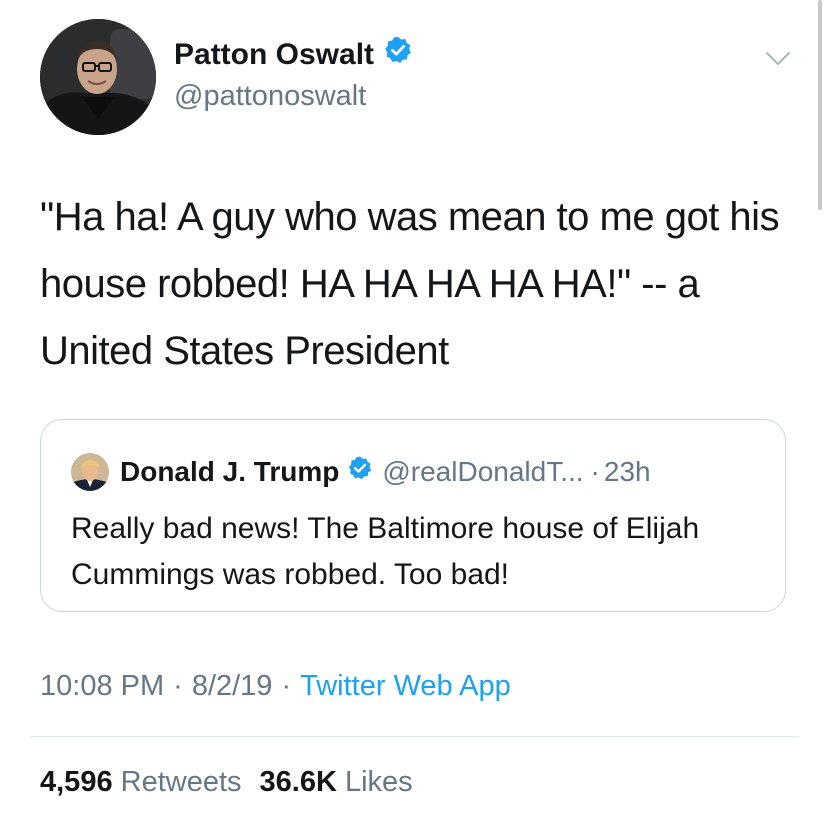  I want to click on author-name-text: Patton Oswalt, so click(274, 55).